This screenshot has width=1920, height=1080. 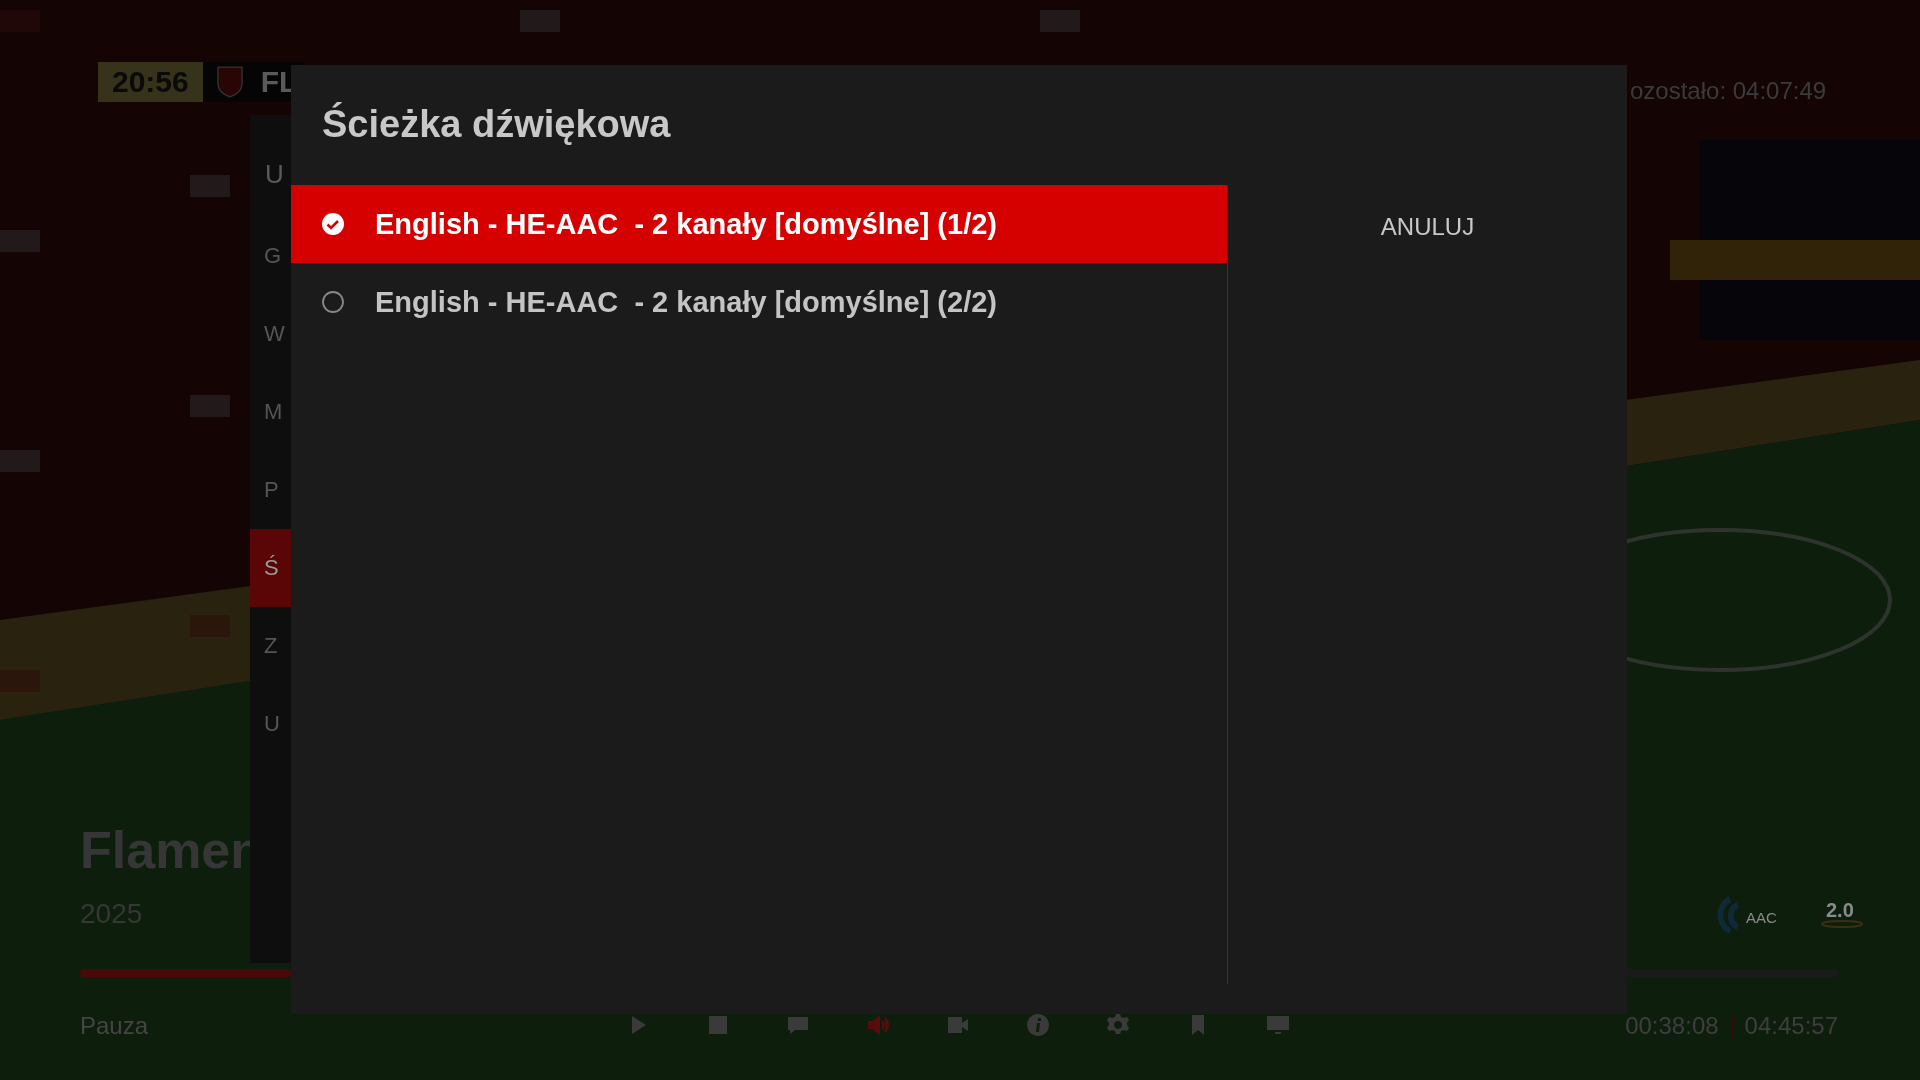 What do you see at coordinates (1278, 1025) in the screenshot?
I see `monitor-icon` at bounding box center [1278, 1025].